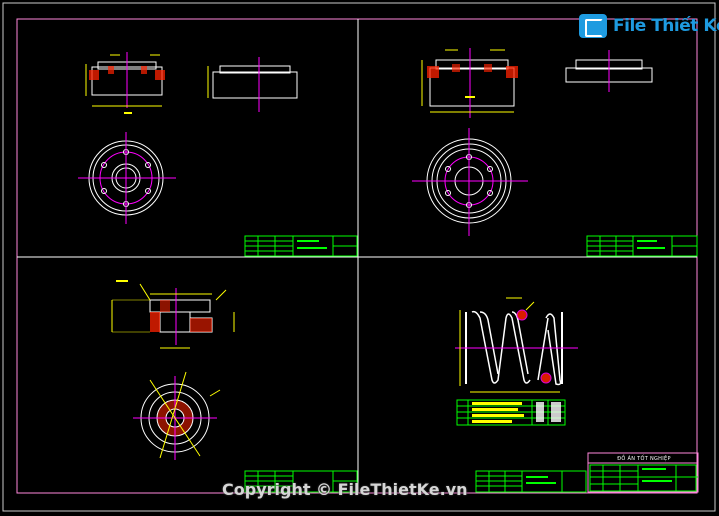 This screenshot has height=516, width=719. Describe the element at coordinates (516, 345) in the screenshot. I see `sheet4-spring-view` at that location.